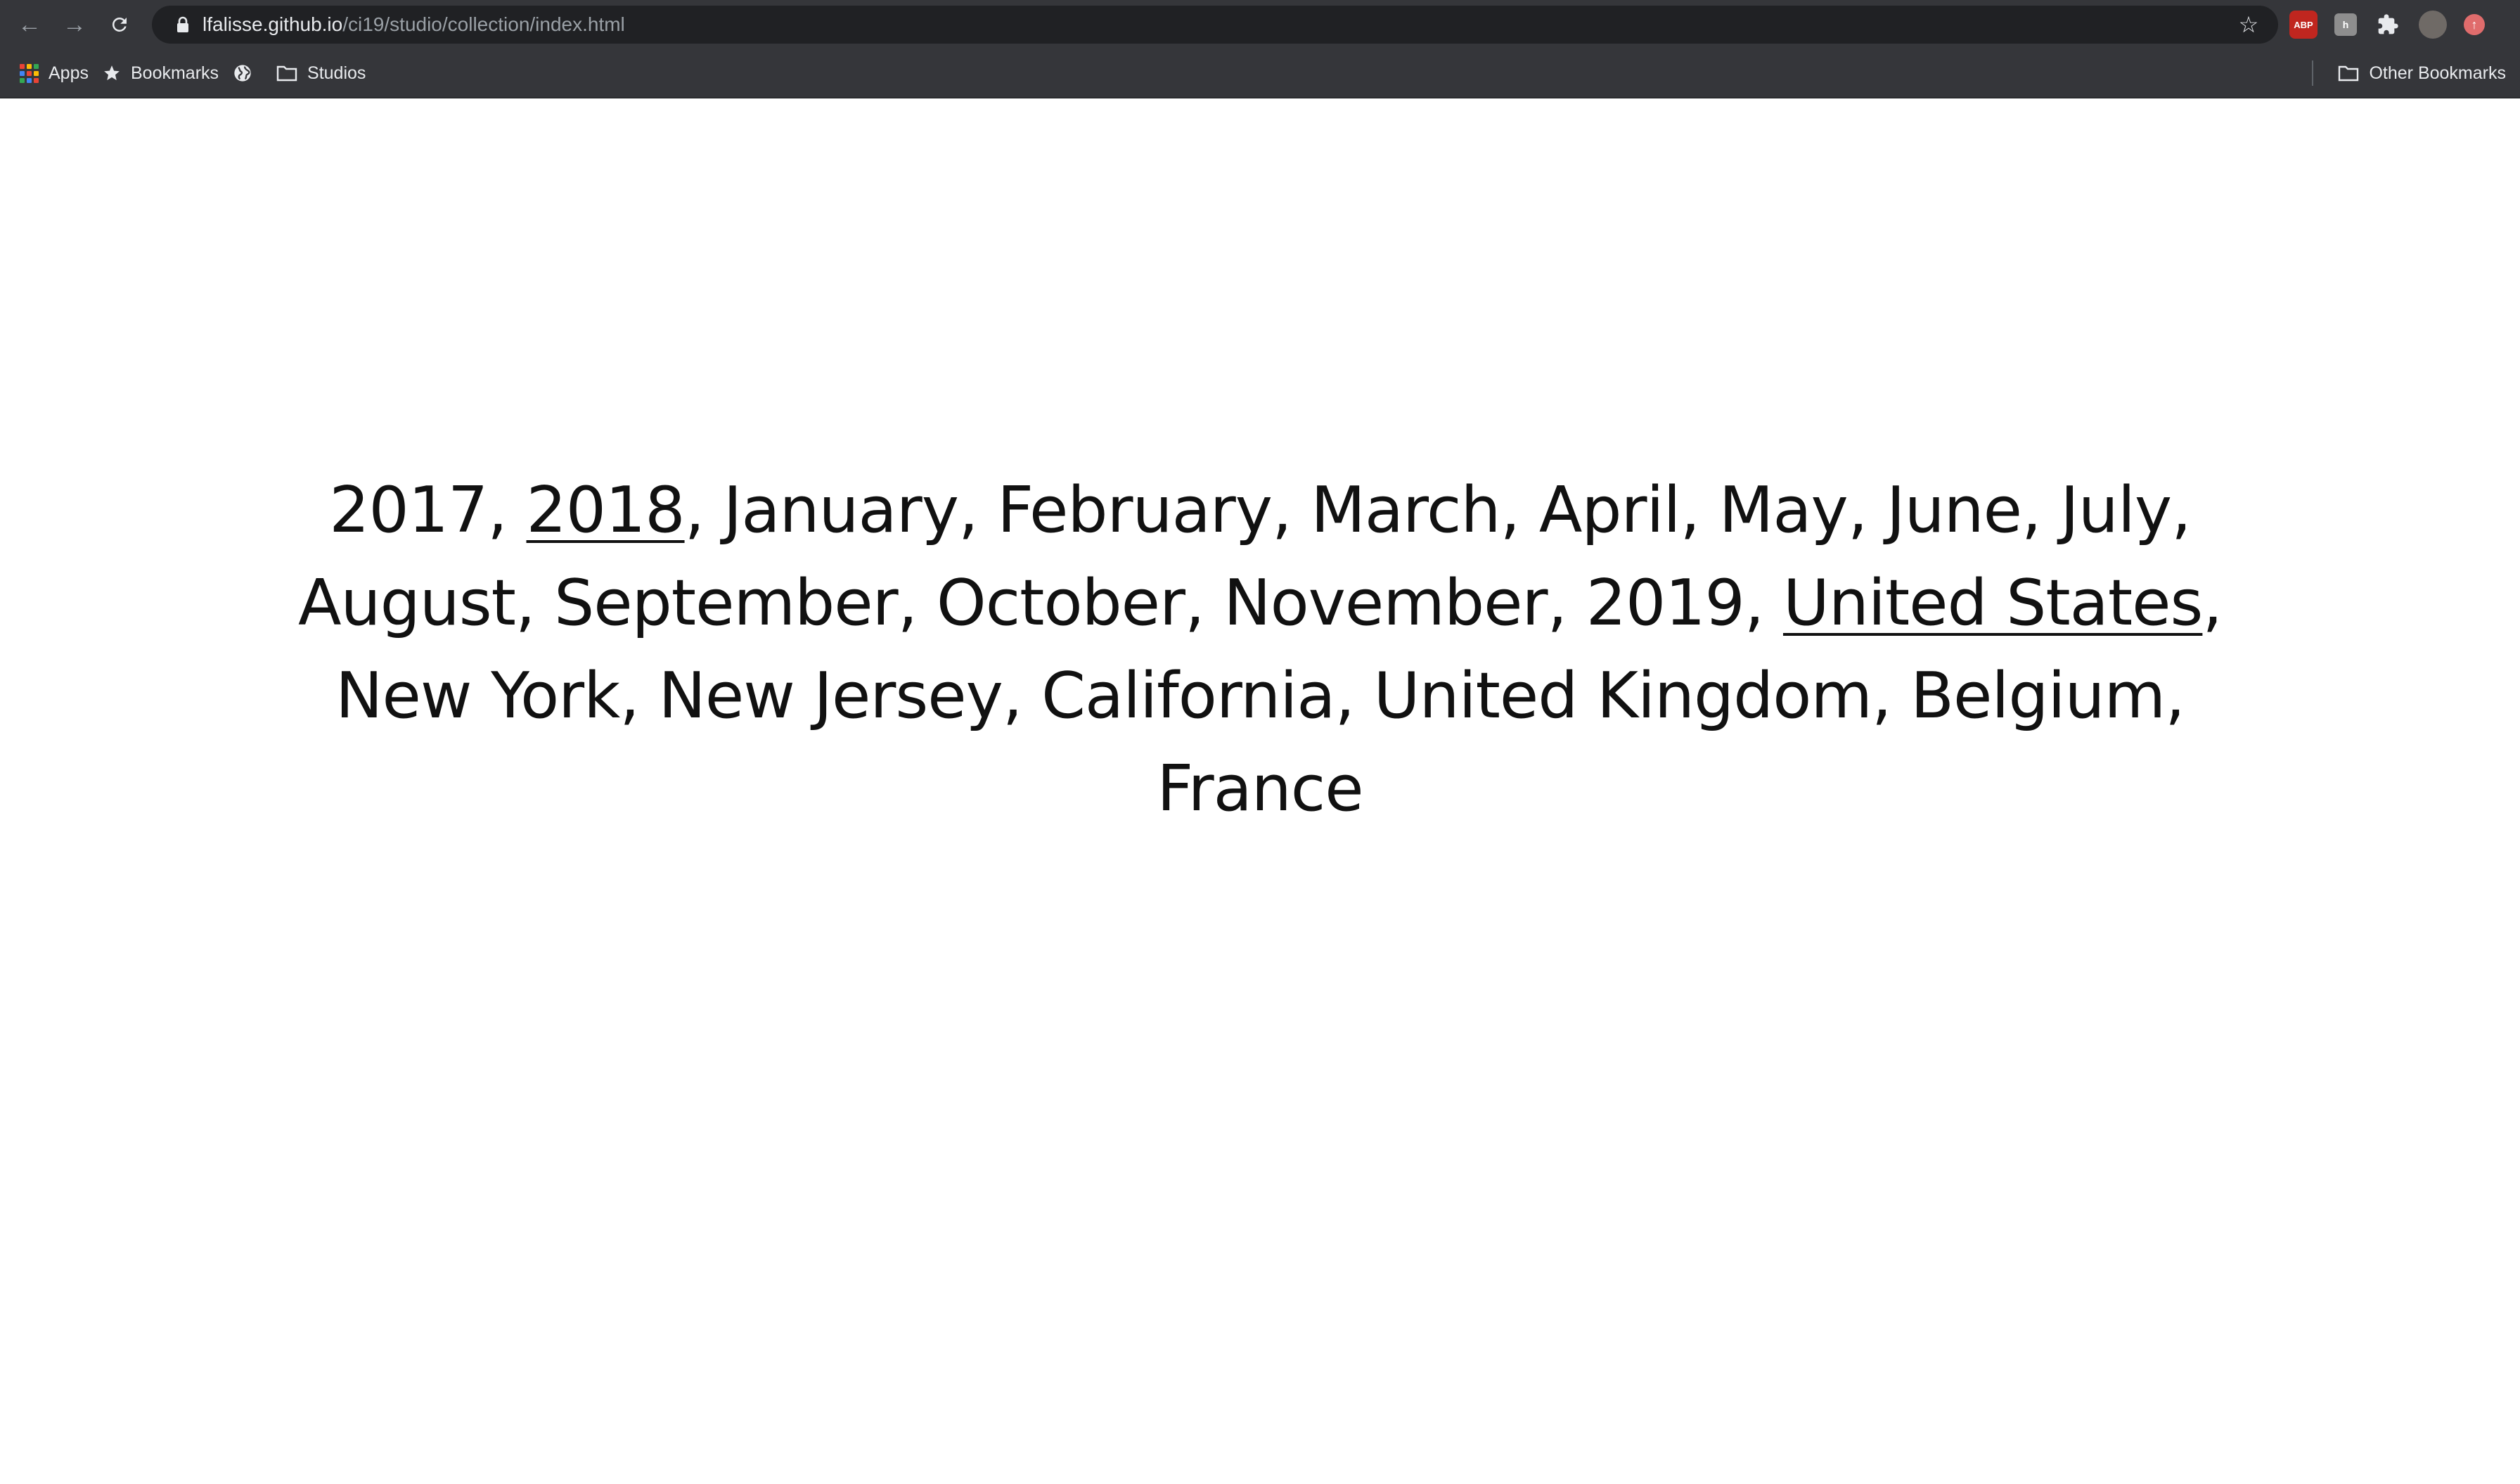  I want to click on url-host: lfalisse.github.io, so click(272, 24).